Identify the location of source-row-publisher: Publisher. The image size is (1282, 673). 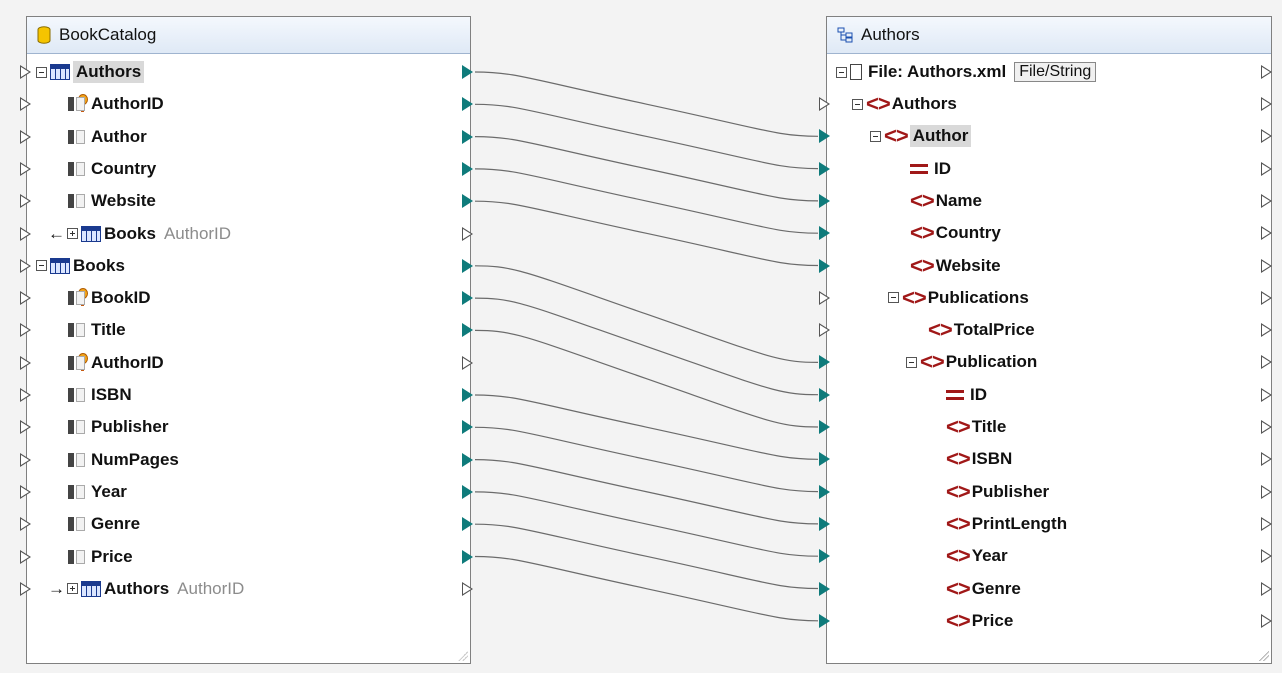
(117, 427).